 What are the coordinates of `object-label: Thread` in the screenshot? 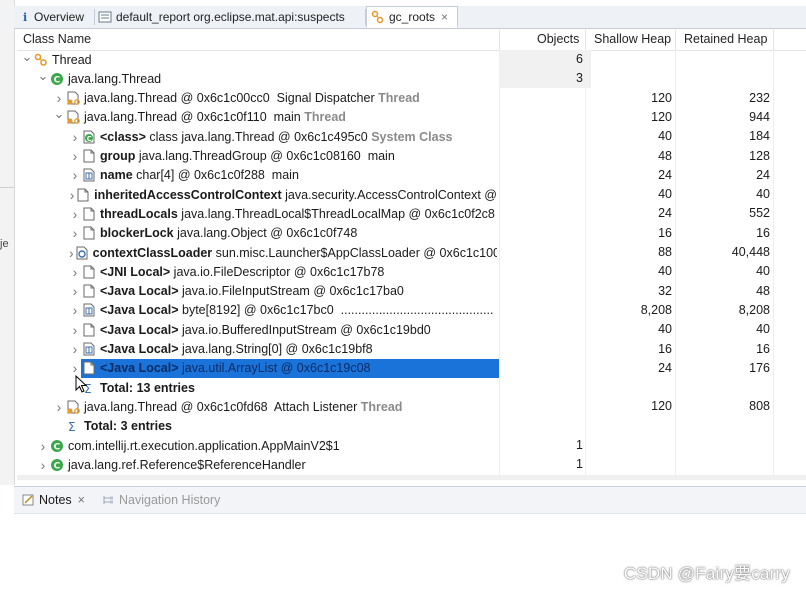 It's located at (72, 59).